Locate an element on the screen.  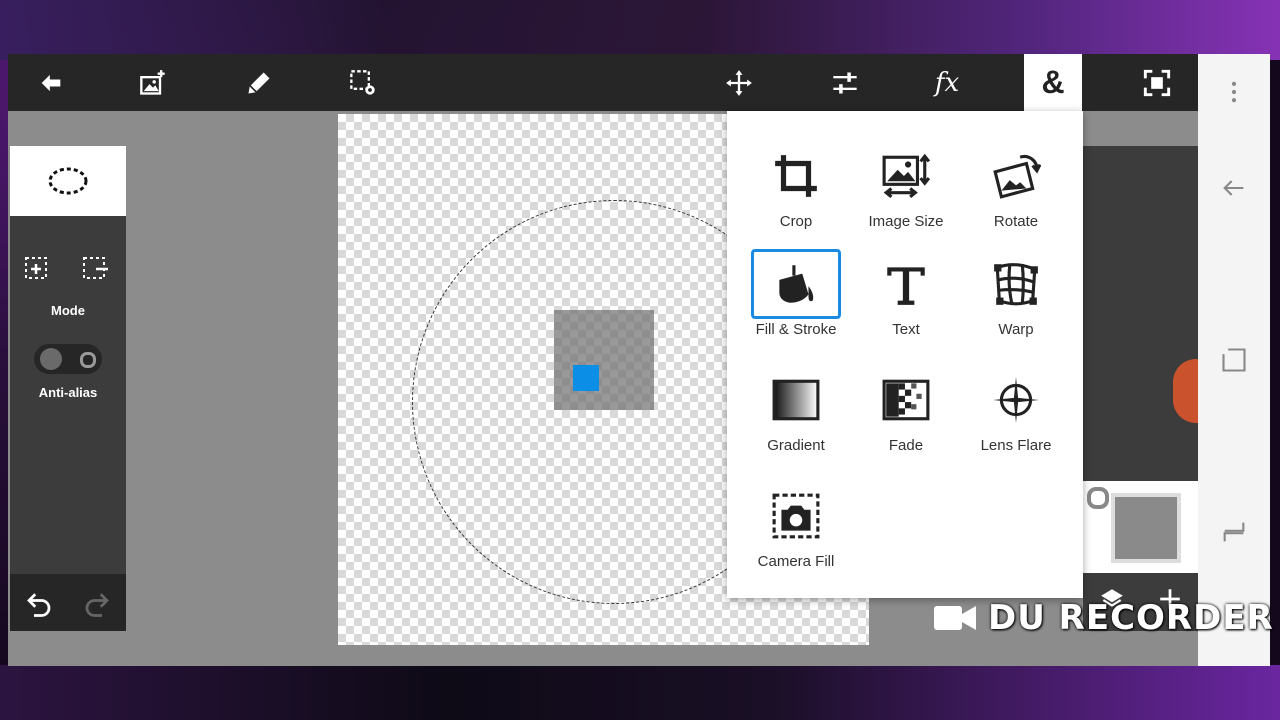
rotate-icon is located at coordinates (1016, 176).